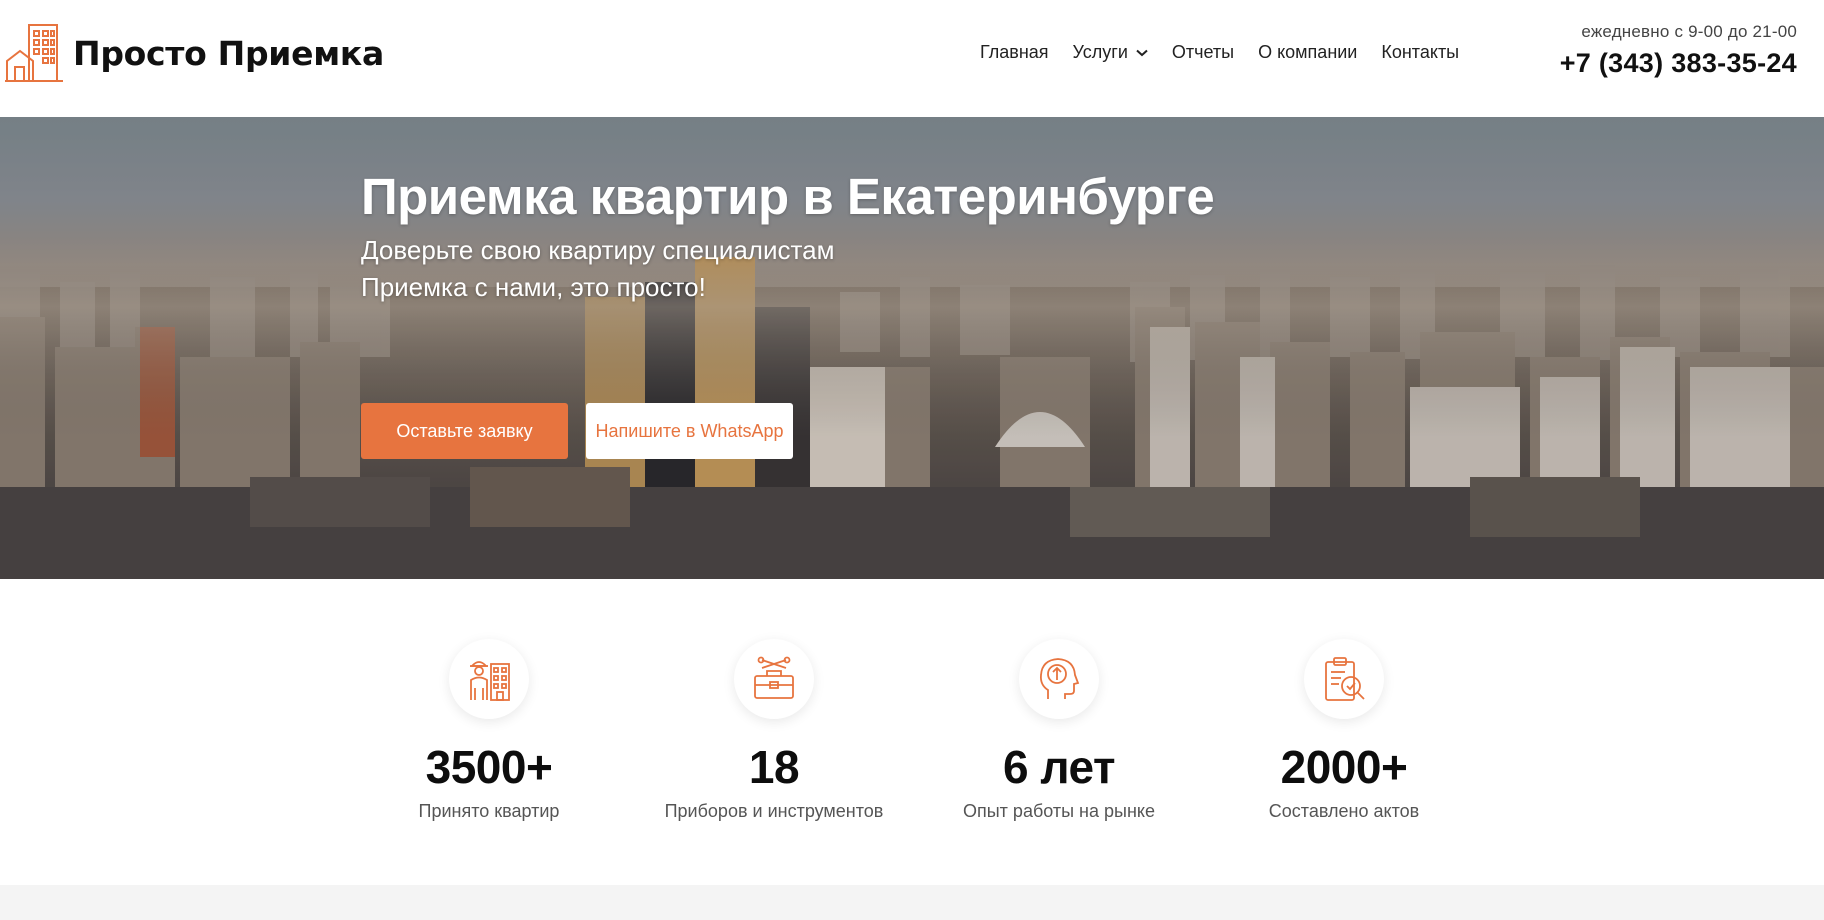 This screenshot has height=920, width=1824. I want to click on worker-building-icon, so click(490, 681).